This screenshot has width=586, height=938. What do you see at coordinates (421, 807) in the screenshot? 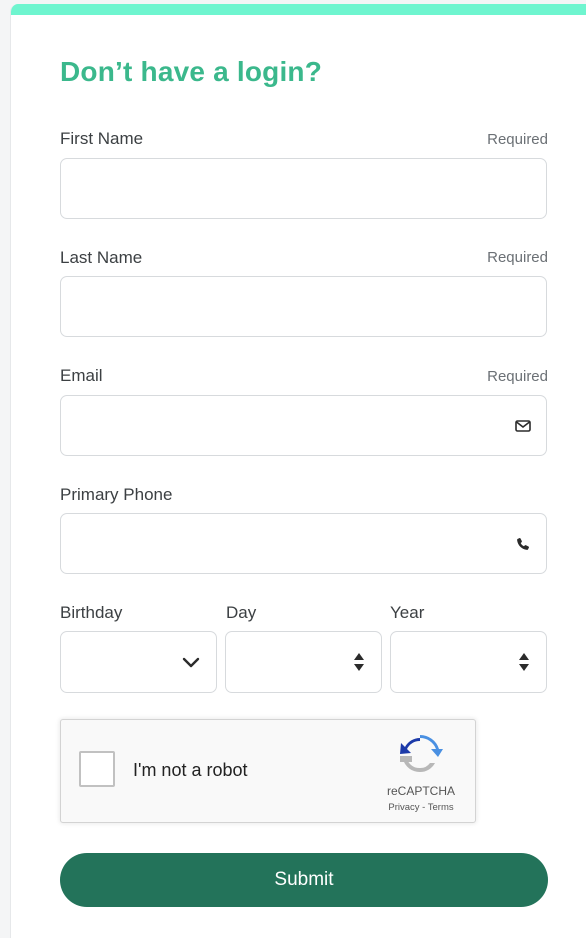
I see `recaptcha-privacy-terms-links: Privacy - Terms` at bounding box center [421, 807].